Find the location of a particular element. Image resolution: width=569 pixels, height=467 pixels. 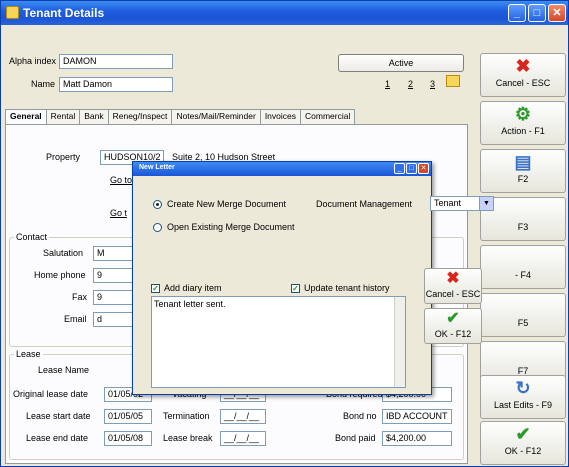

f7-icon is located at coordinates (523, 354).